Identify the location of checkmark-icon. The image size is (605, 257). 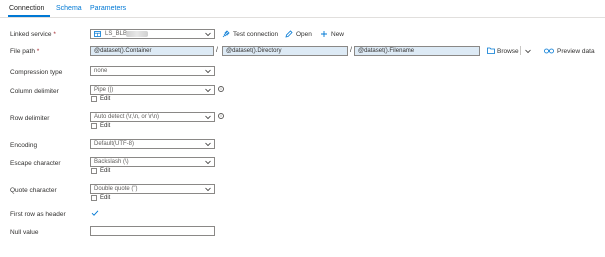
(95, 213).